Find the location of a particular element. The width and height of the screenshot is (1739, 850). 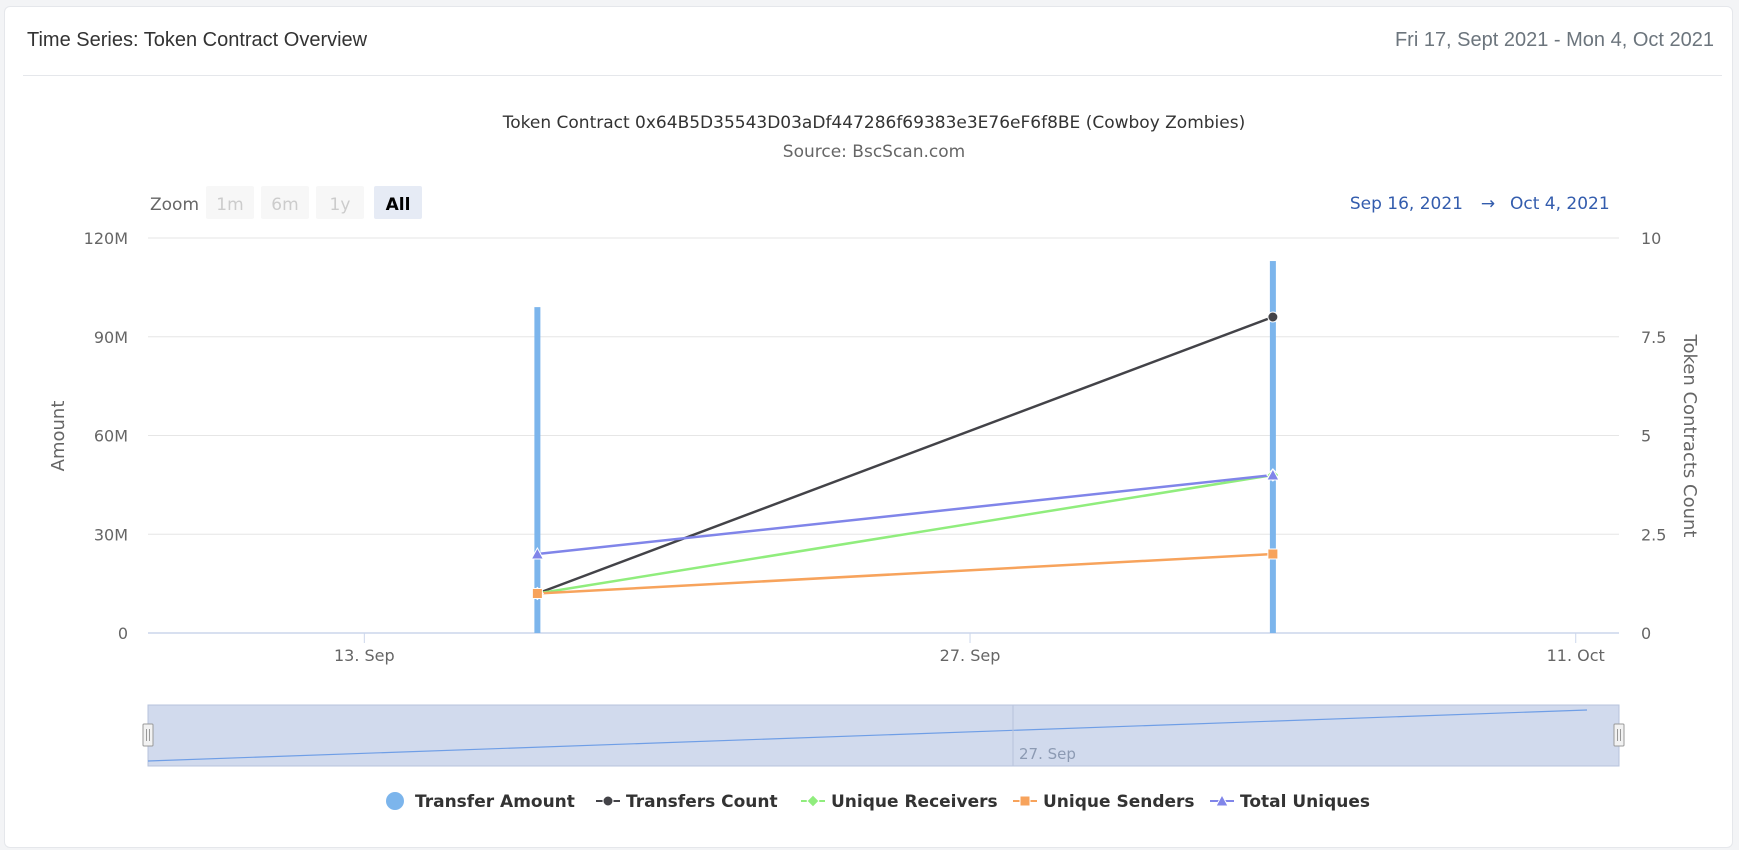

total-uniques-line is located at coordinates (905, 514).